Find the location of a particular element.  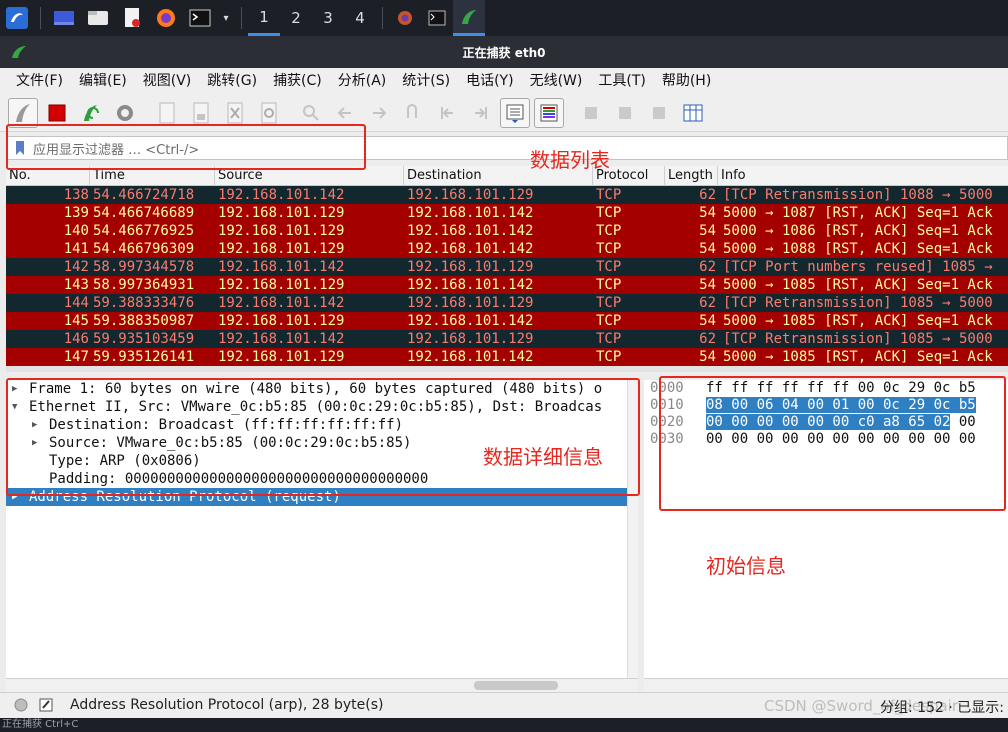

task-wireshark-icon is located at coordinates (469, 18).